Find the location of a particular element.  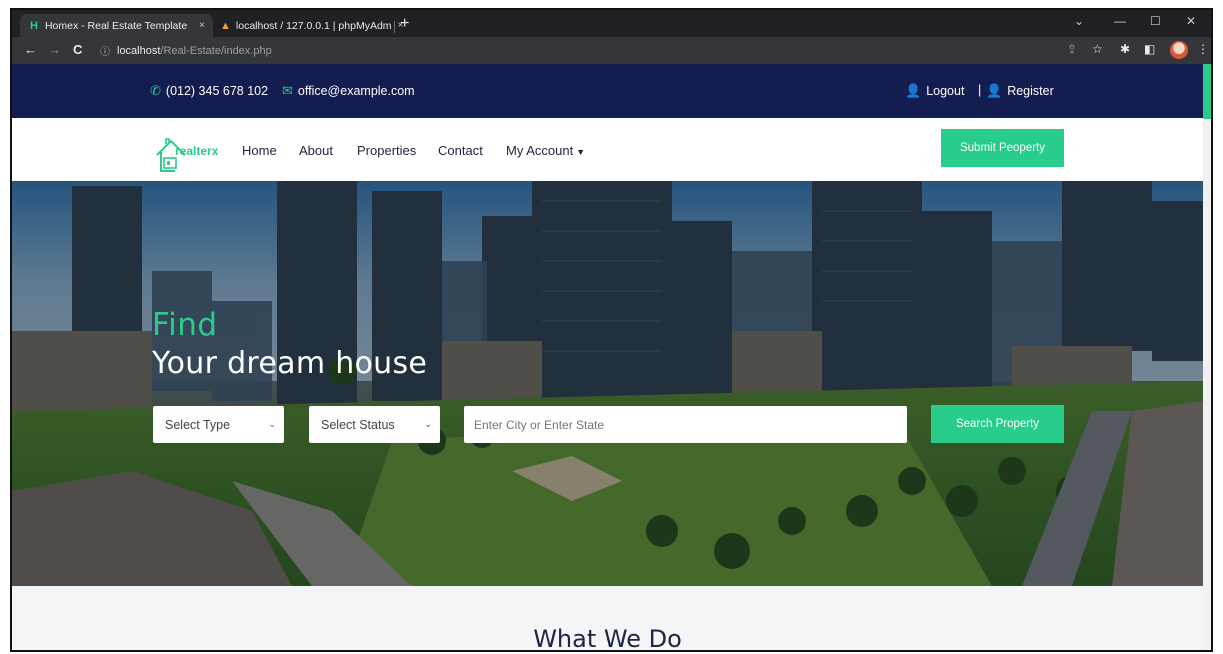

submit-property-button: Submit Peoperty is located at coordinates (1002, 148).